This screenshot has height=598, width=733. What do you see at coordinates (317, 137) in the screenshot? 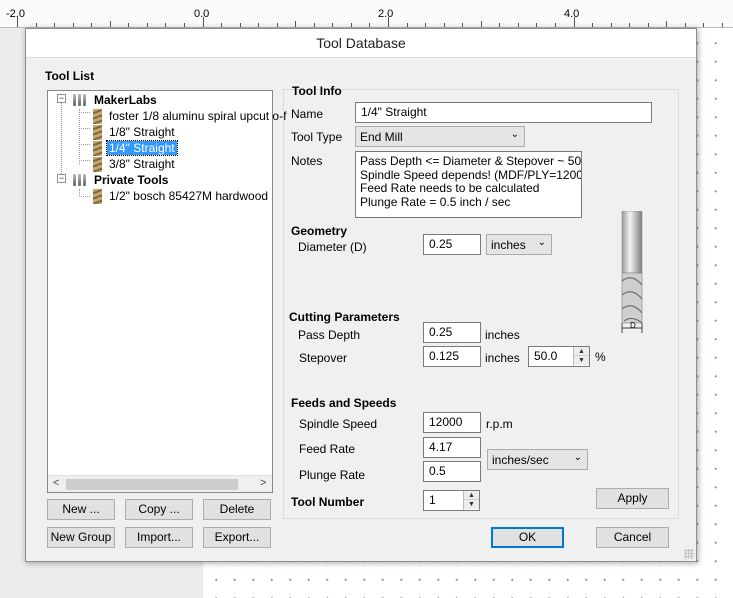
I see `tool-type-label: Tool Type` at bounding box center [317, 137].